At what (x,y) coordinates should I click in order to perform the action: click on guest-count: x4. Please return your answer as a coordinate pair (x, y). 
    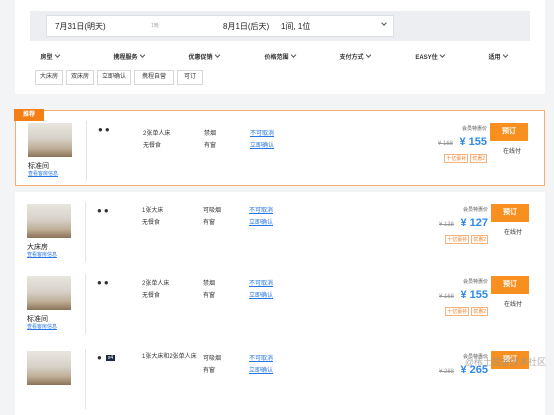
    Looking at the image, I should click on (110, 357).